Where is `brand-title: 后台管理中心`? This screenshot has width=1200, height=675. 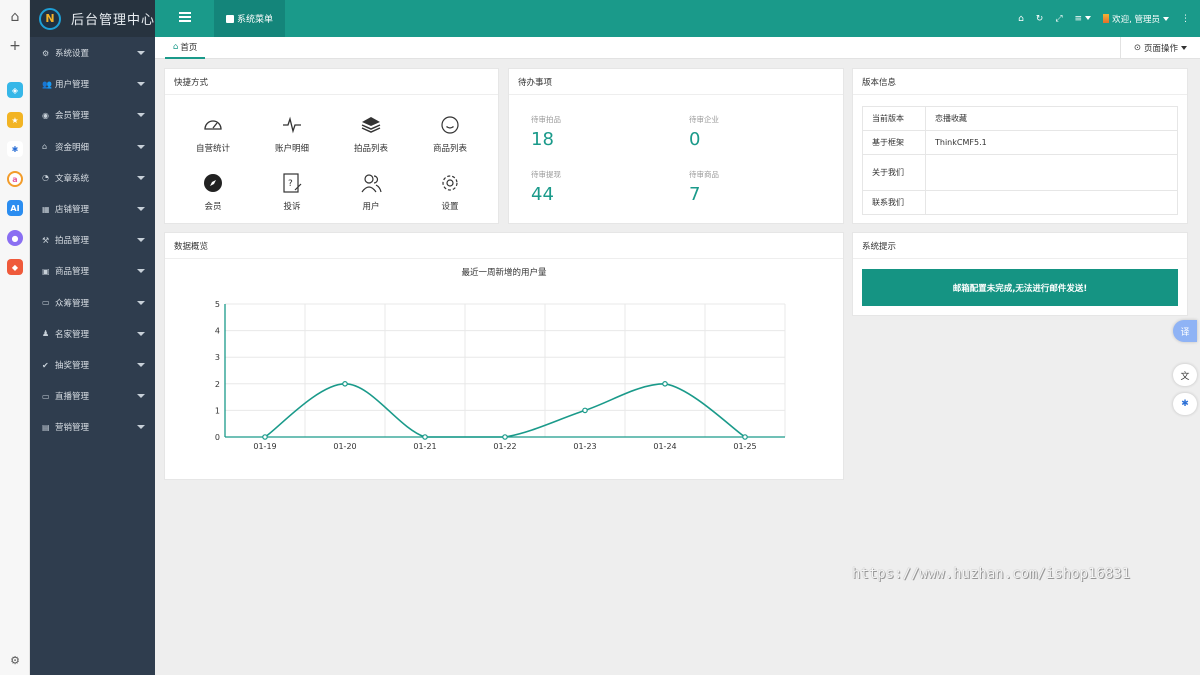
brand-title: 后台管理中心 is located at coordinates (113, 20).